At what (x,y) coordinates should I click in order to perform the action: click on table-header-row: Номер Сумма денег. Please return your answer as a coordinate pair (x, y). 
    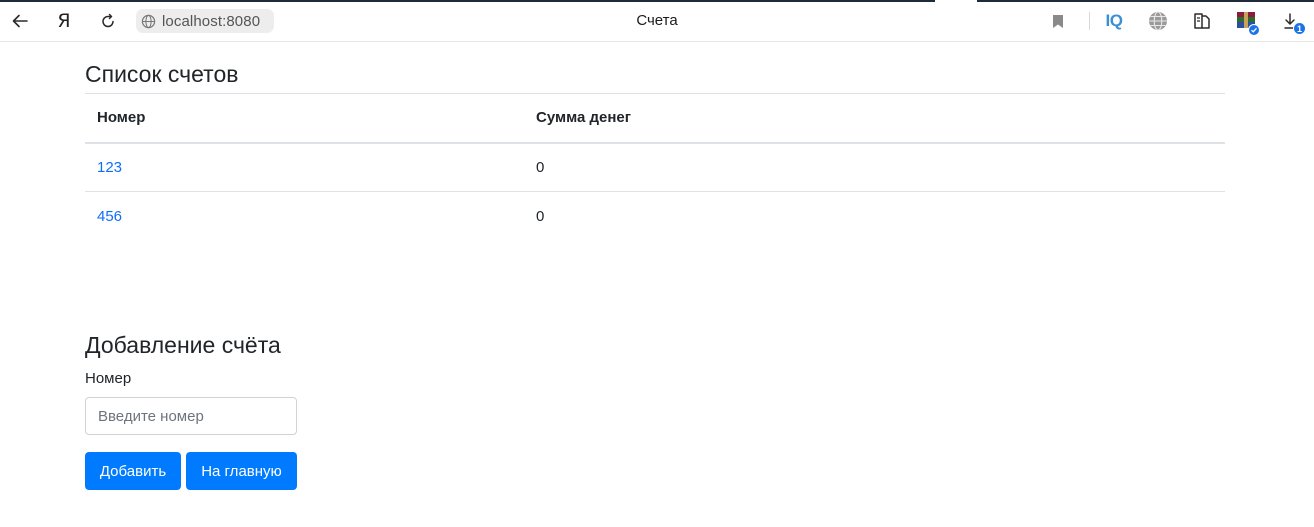
    Looking at the image, I should click on (655, 118).